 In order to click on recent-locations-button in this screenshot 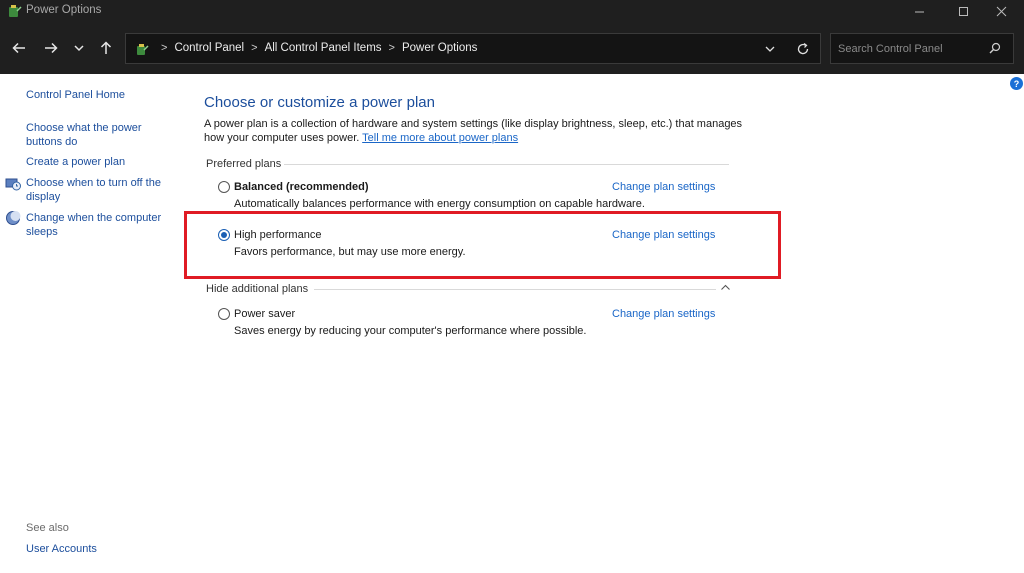, I will do `click(79, 48)`.